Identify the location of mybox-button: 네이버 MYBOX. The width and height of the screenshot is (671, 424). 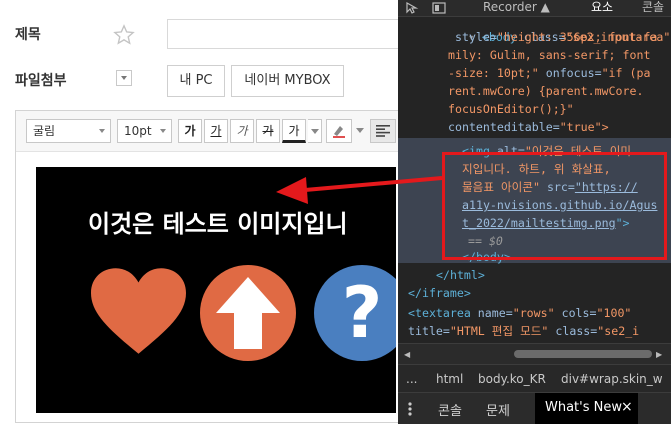
(287, 81).